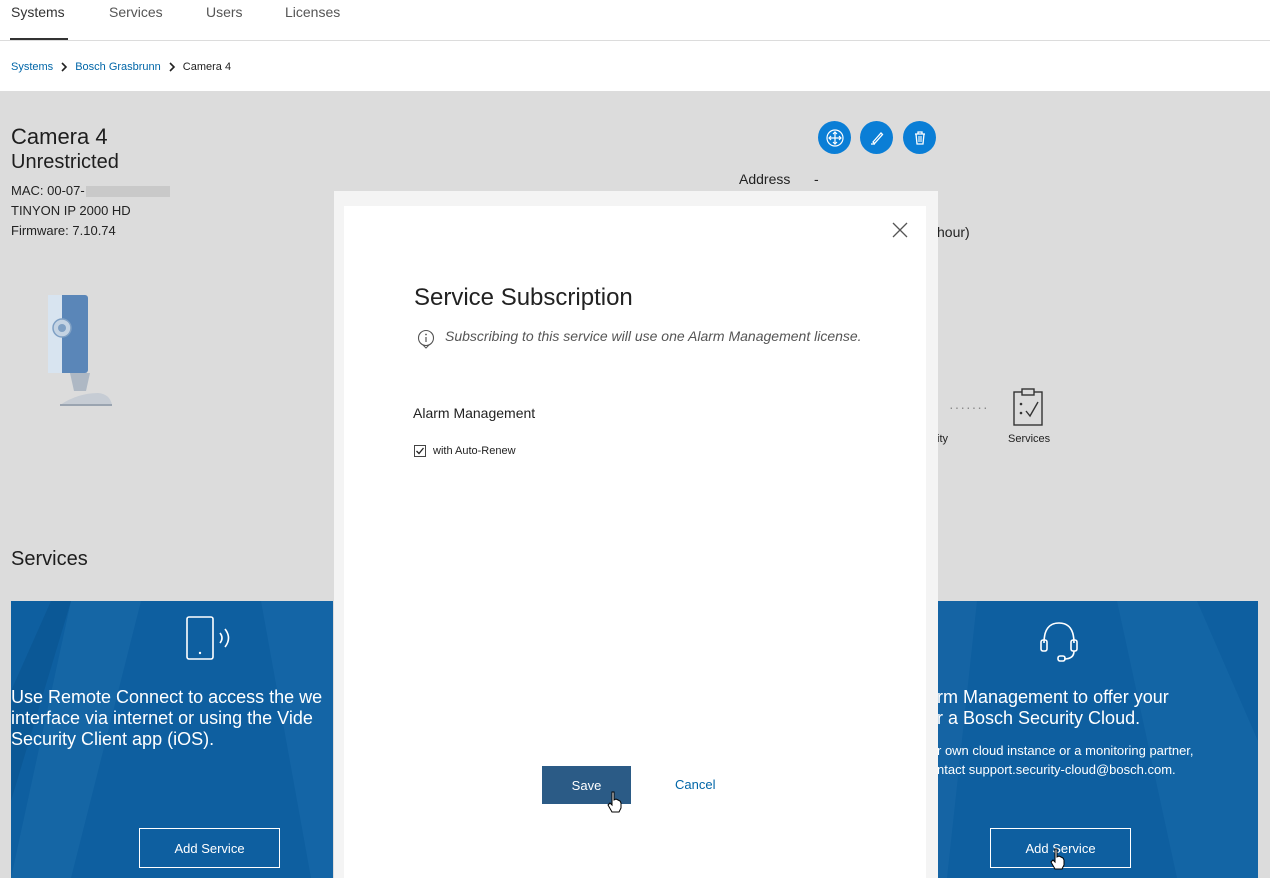 This screenshot has width=1270, height=878. What do you see at coordinates (1056, 769) in the screenshot?
I see `alarm-management-note-2: ntact support.security-cloud@bosch.com.` at bounding box center [1056, 769].